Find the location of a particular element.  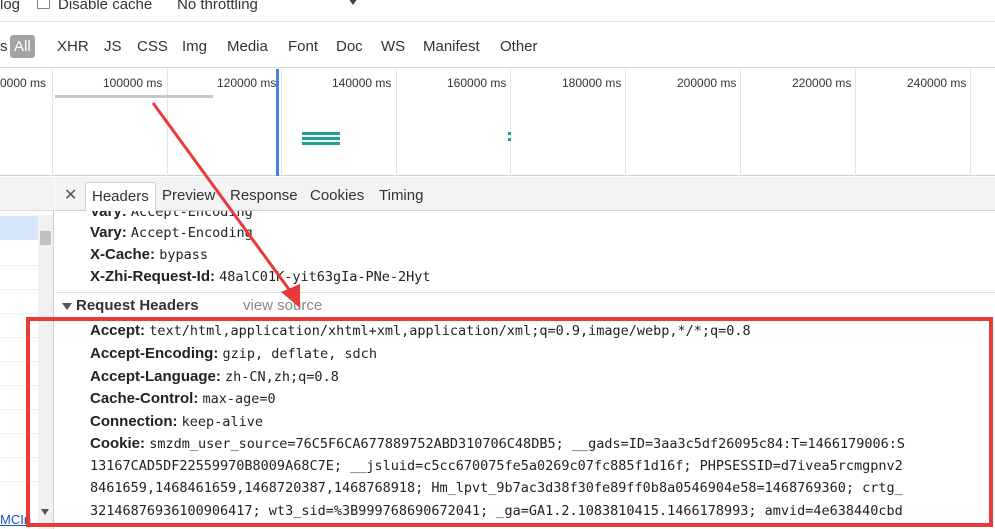

annotation-arrow is located at coordinates (225, 205).